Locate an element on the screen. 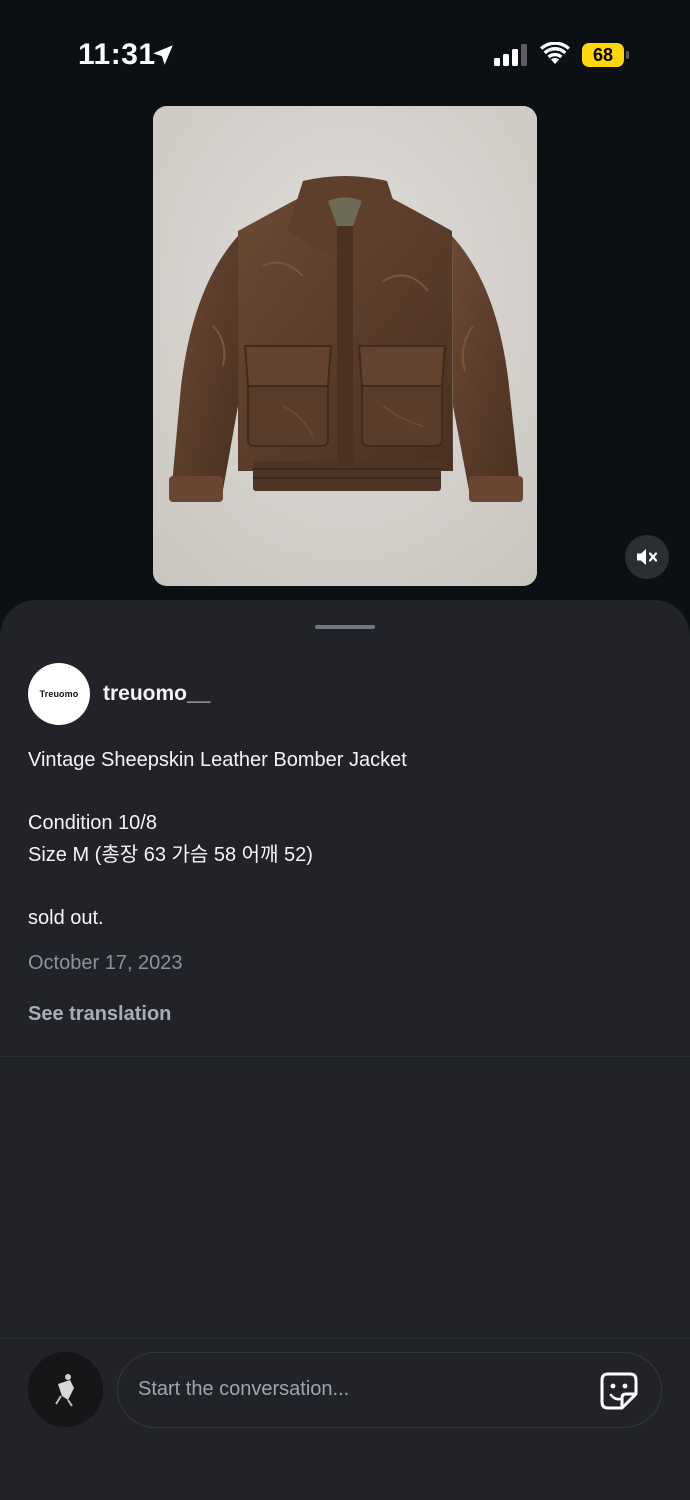  user-photo is located at coordinates (65, 1389).